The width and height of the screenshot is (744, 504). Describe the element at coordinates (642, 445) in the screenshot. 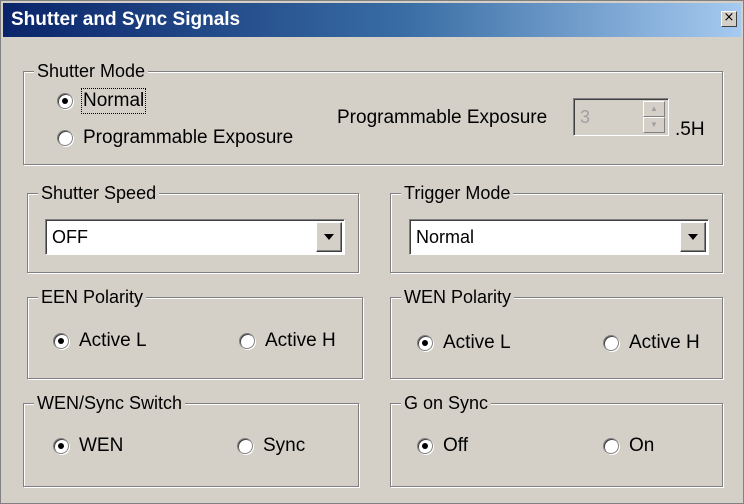

I see `radio-label: On` at that location.